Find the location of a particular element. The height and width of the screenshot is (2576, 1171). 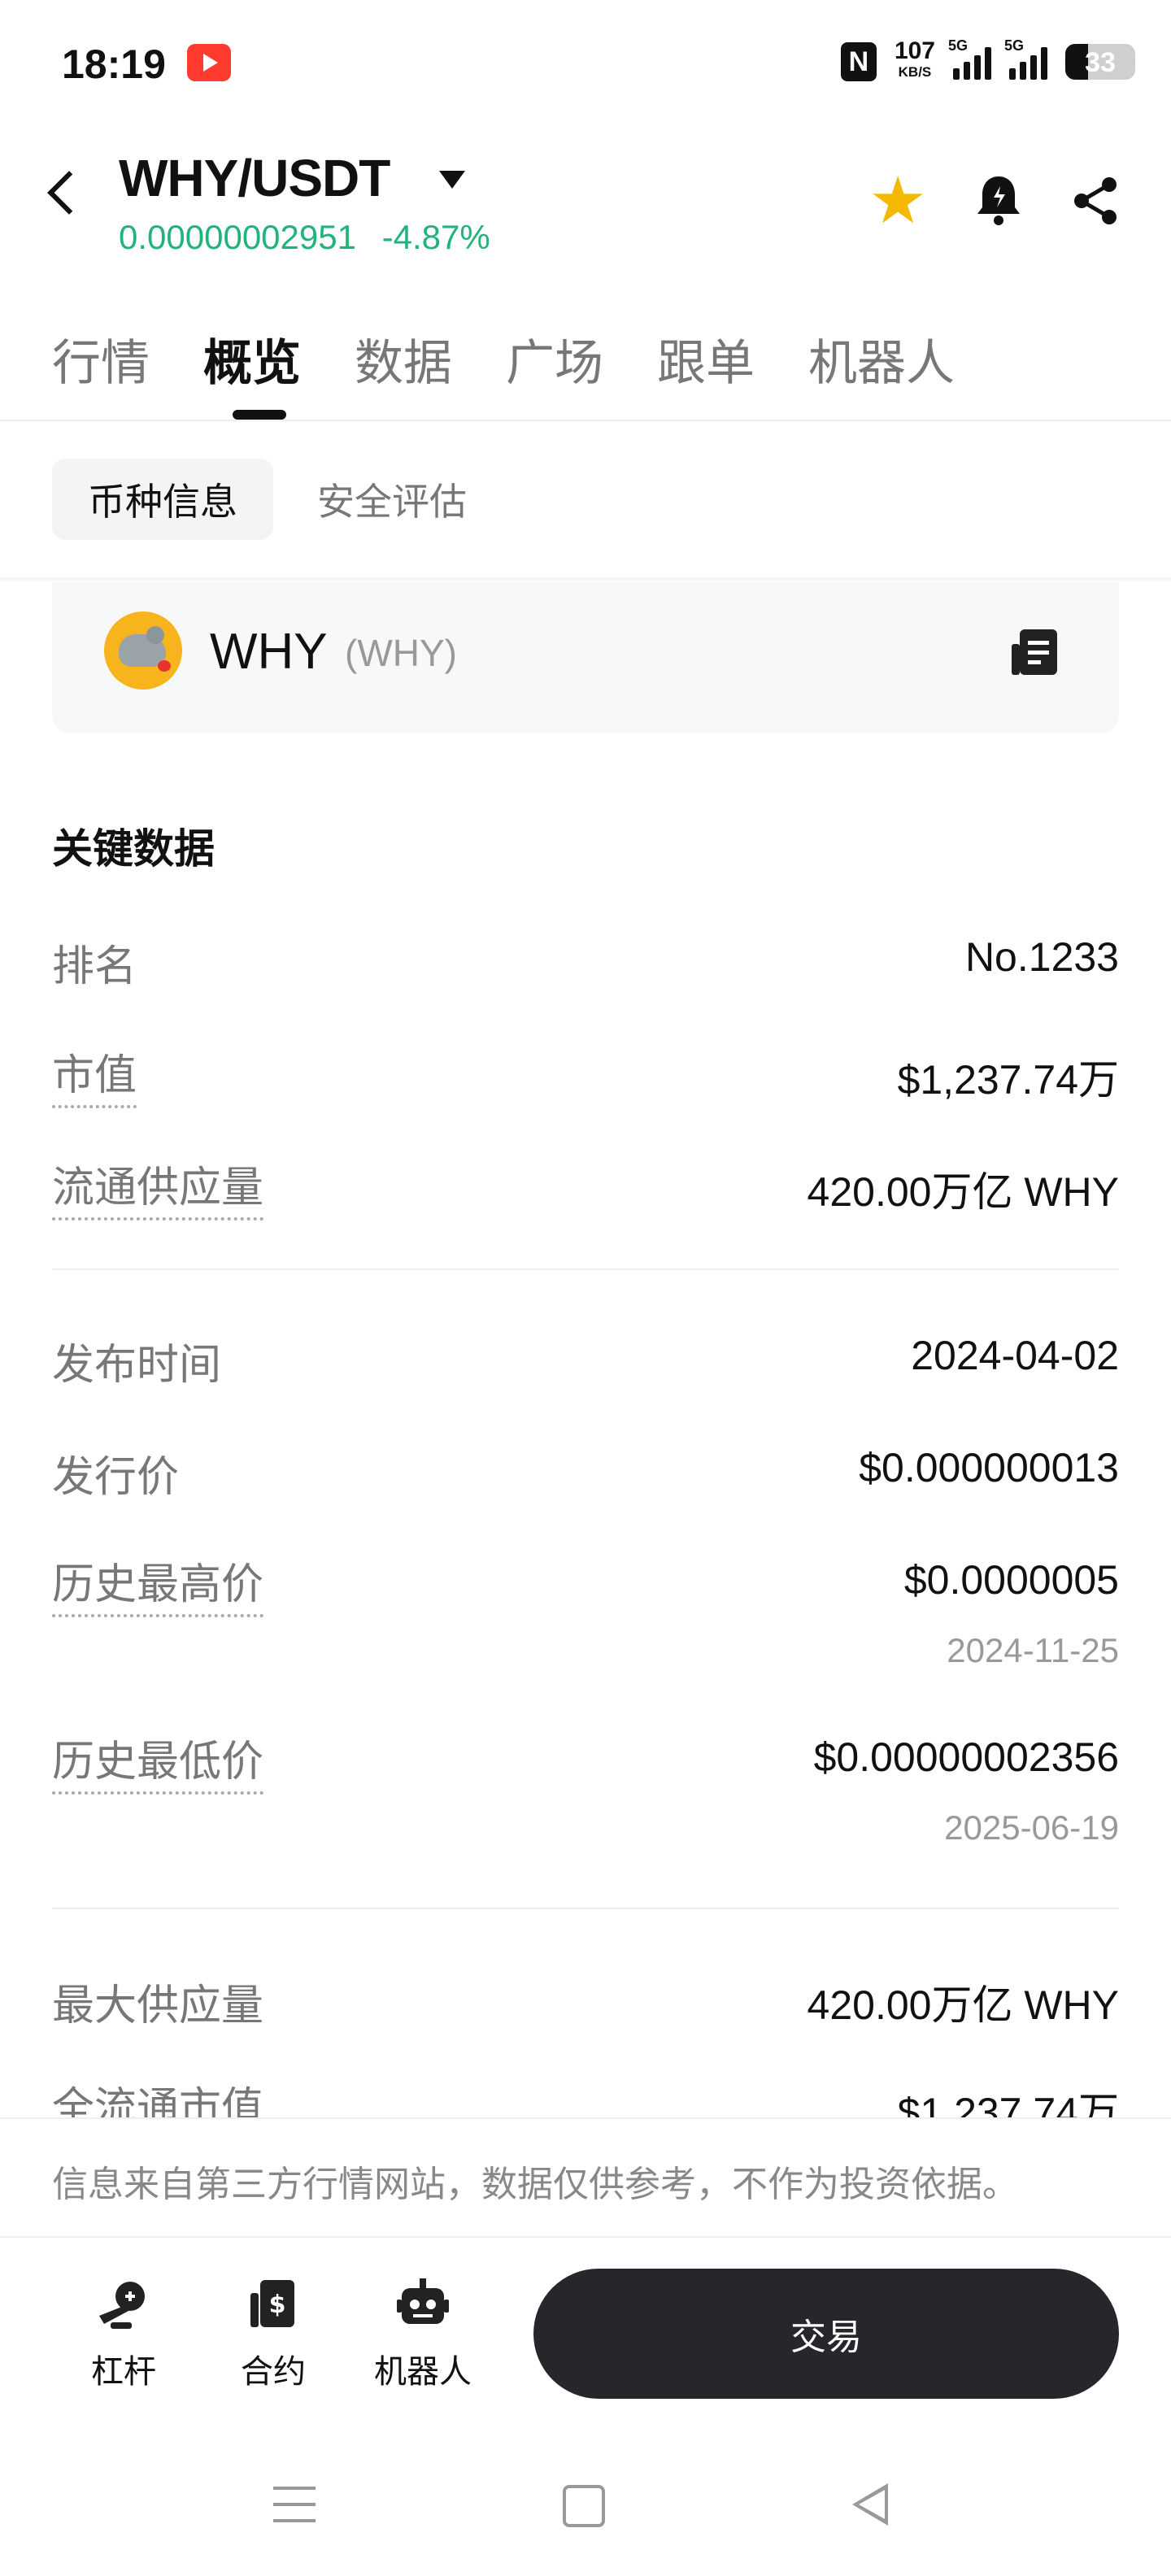

tab-bots: 机器人 is located at coordinates (882, 359).